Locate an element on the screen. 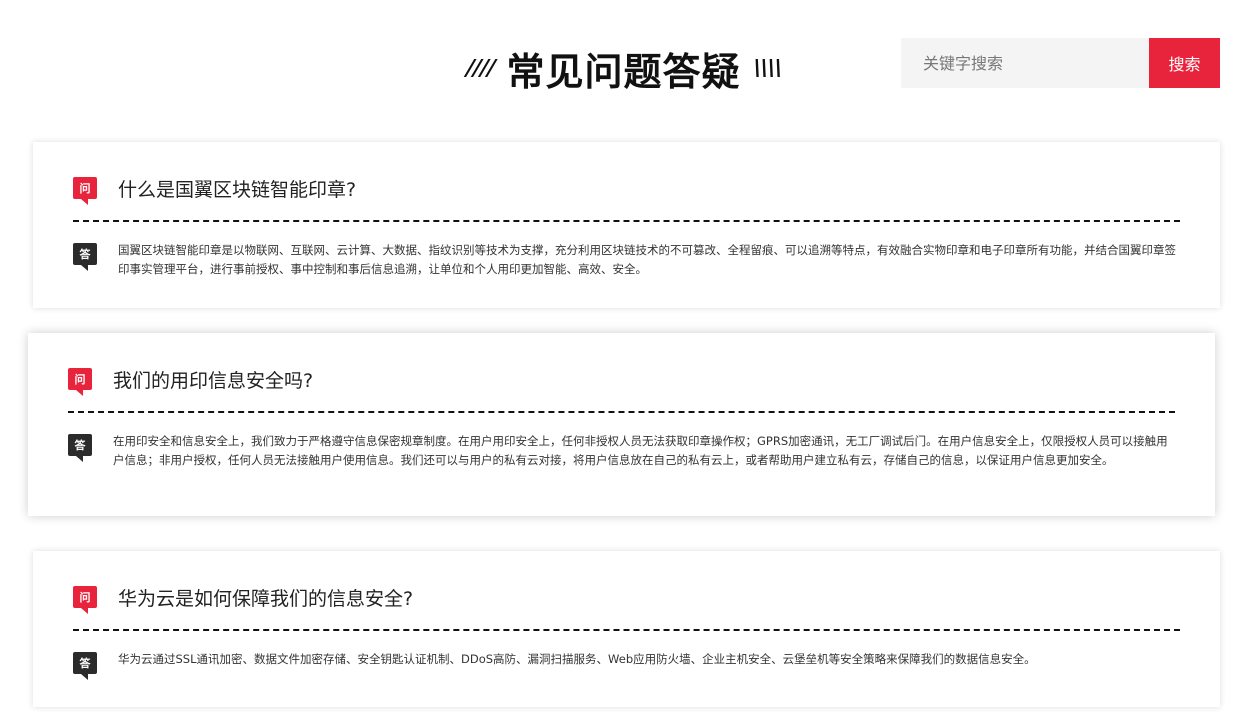 The image size is (1247, 720). search-box: 搜索 is located at coordinates (1060, 63).